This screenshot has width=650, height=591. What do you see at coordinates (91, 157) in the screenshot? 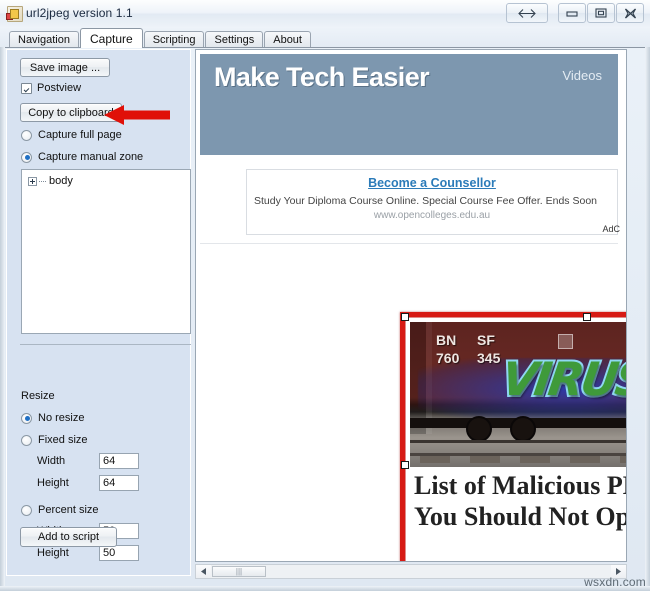
I see `capture-manual-zone-label: Capture manual zone` at bounding box center [91, 157].